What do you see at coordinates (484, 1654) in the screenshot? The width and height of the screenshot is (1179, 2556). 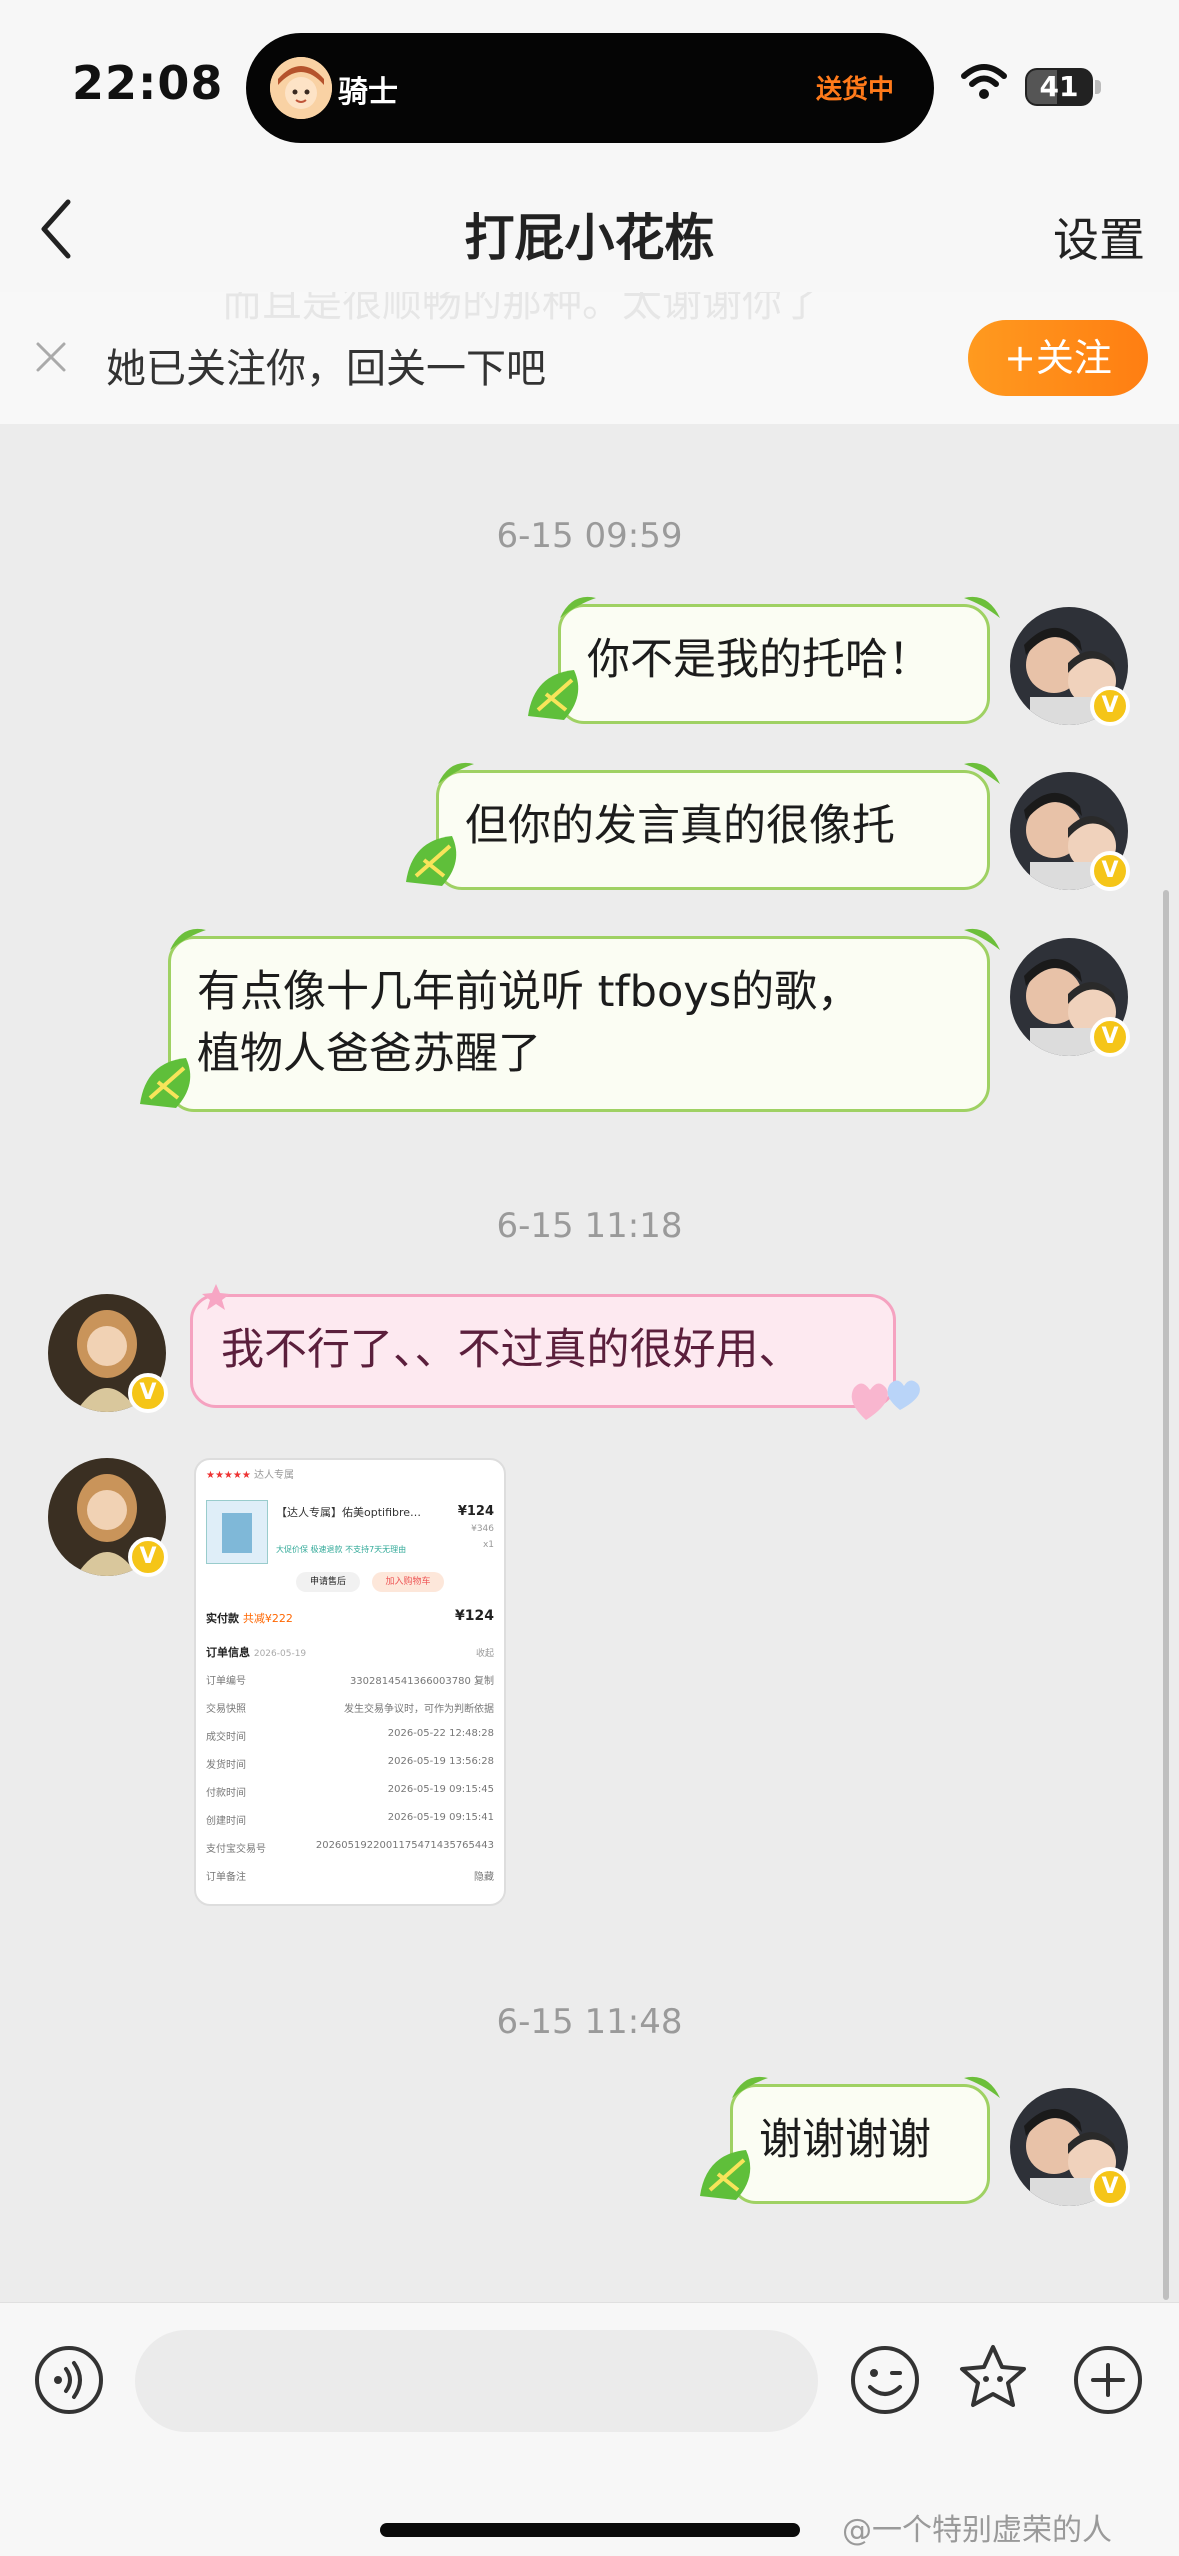 I see `collapse-toggle: 收起` at bounding box center [484, 1654].